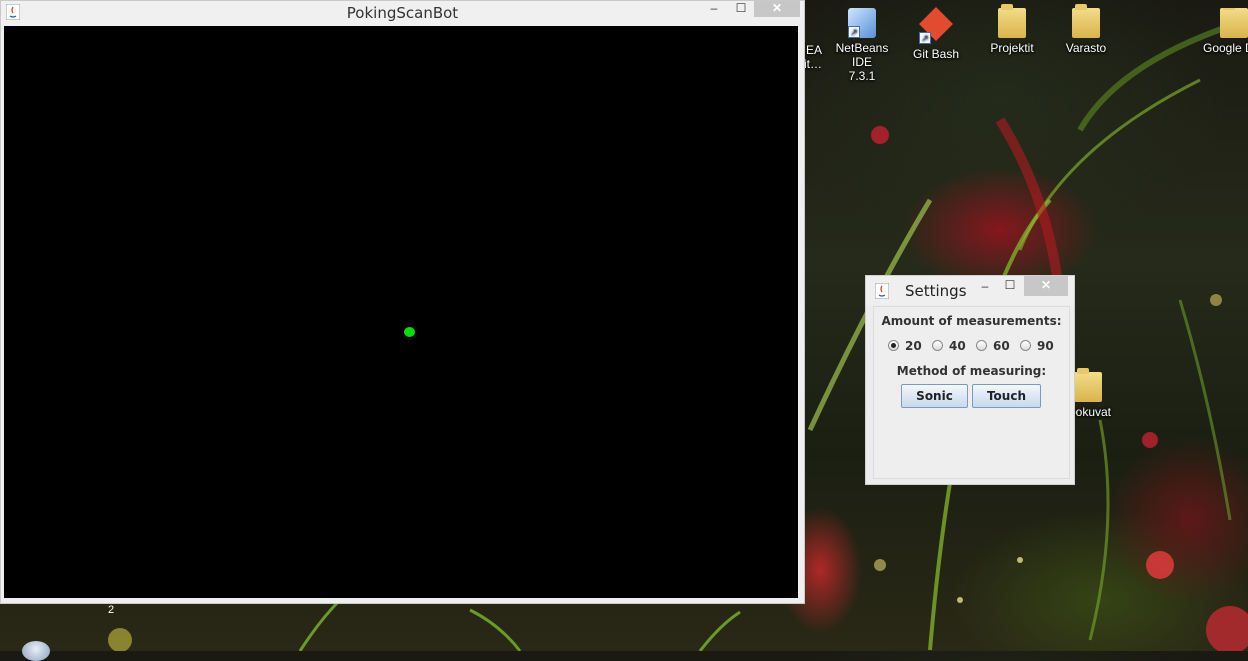 This screenshot has height=661, width=1248. Describe the element at coordinates (971, 321) in the screenshot. I see `measurements-label: Amount of measurements:` at that location.